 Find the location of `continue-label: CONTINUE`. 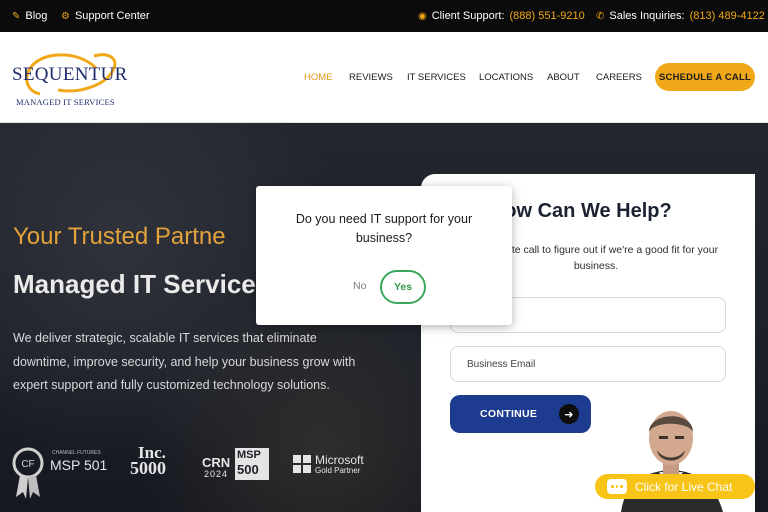

continue-label: CONTINUE is located at coordinates (509, 414).